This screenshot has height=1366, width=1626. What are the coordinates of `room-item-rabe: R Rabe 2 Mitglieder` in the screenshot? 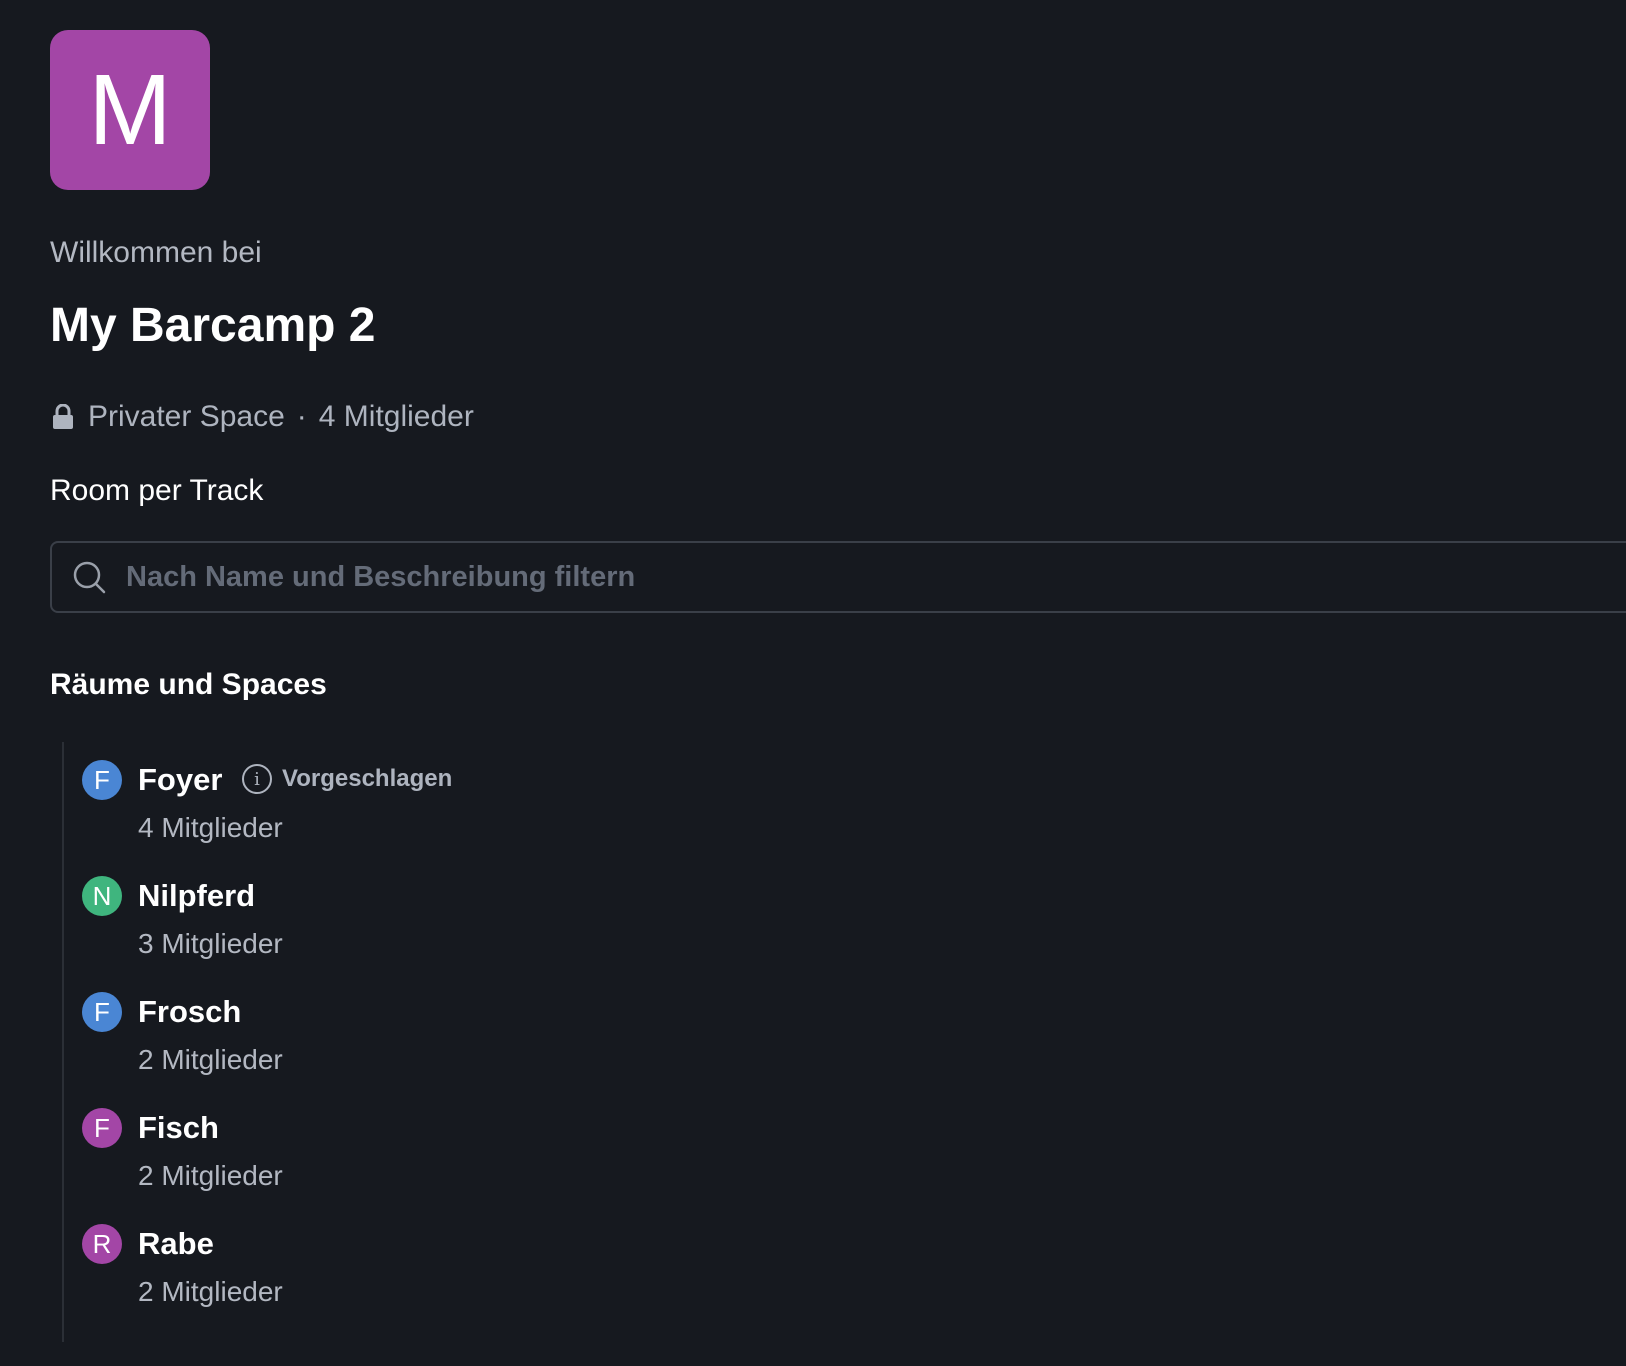 It's located at (512, 1261).